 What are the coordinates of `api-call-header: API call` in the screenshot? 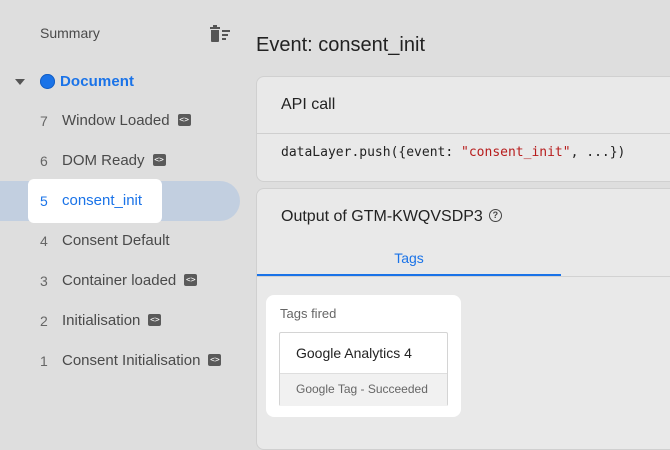 It's located at (308, 104).